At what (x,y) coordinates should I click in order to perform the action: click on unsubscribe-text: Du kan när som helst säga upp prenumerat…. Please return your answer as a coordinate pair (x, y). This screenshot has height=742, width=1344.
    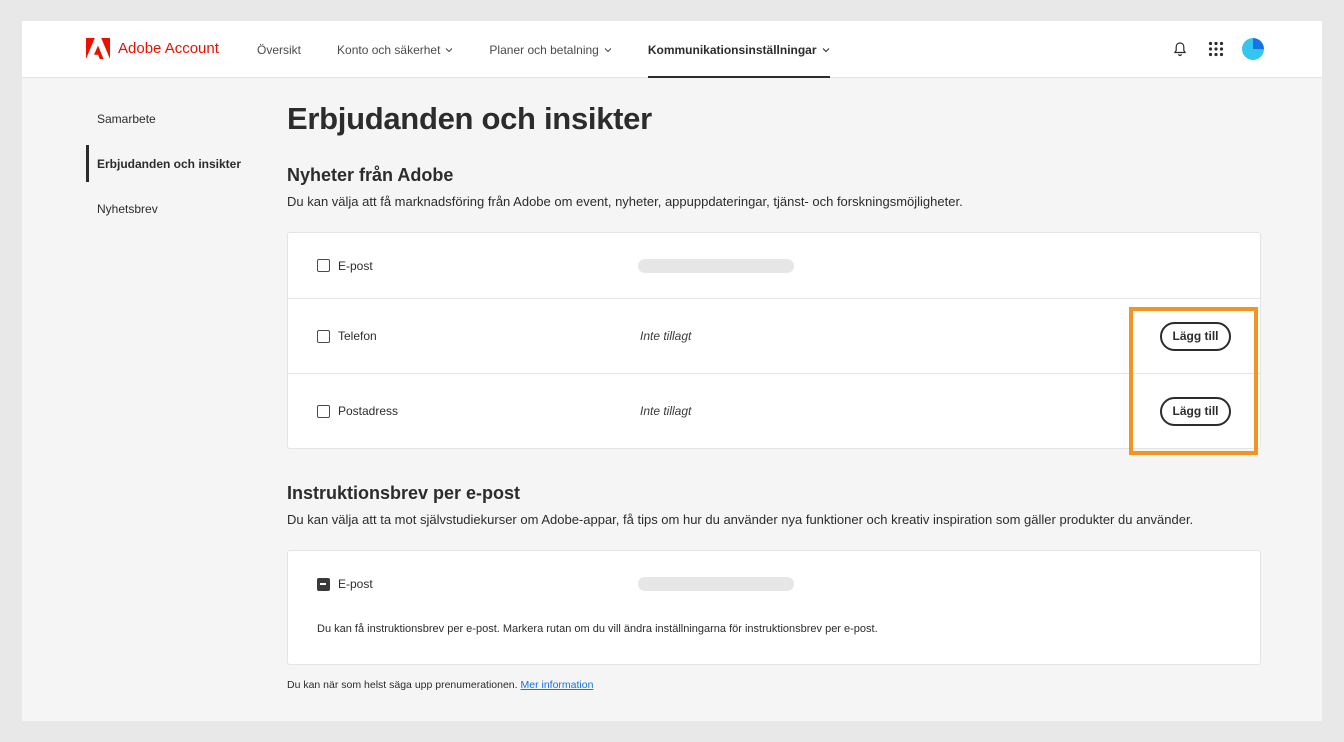
    Looking at the image, I should click on (402, 685).